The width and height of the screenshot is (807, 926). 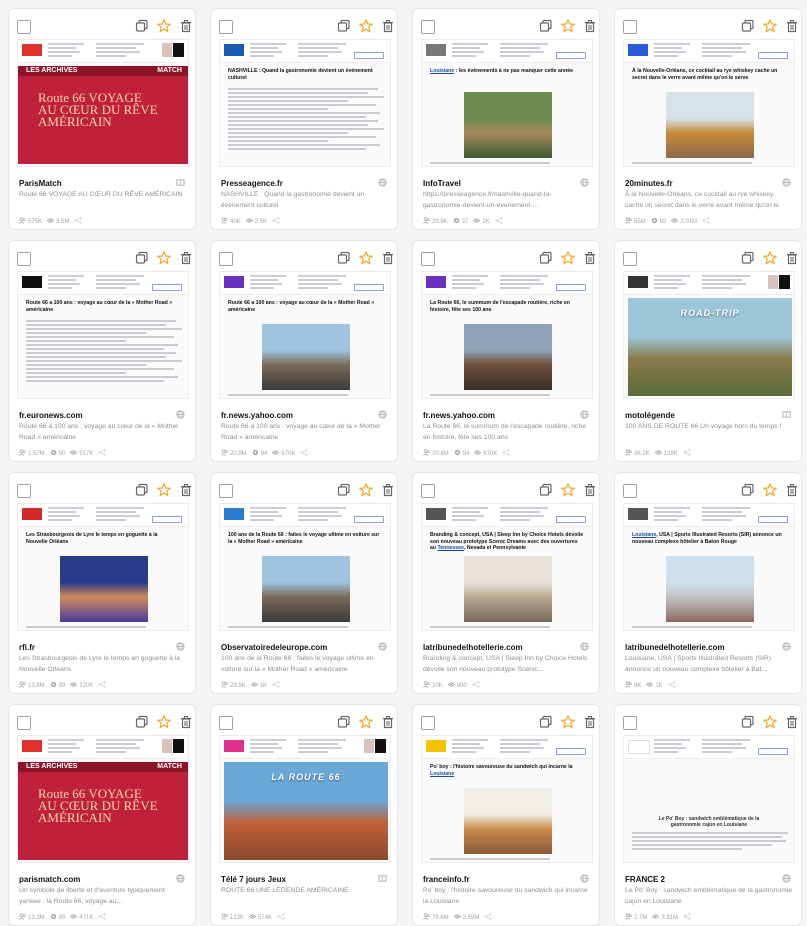 What do you see at coordinates (294, 183) in the screenshot?
I see `clip-source: Presseagence.fr` at bounding box center [294, 183].